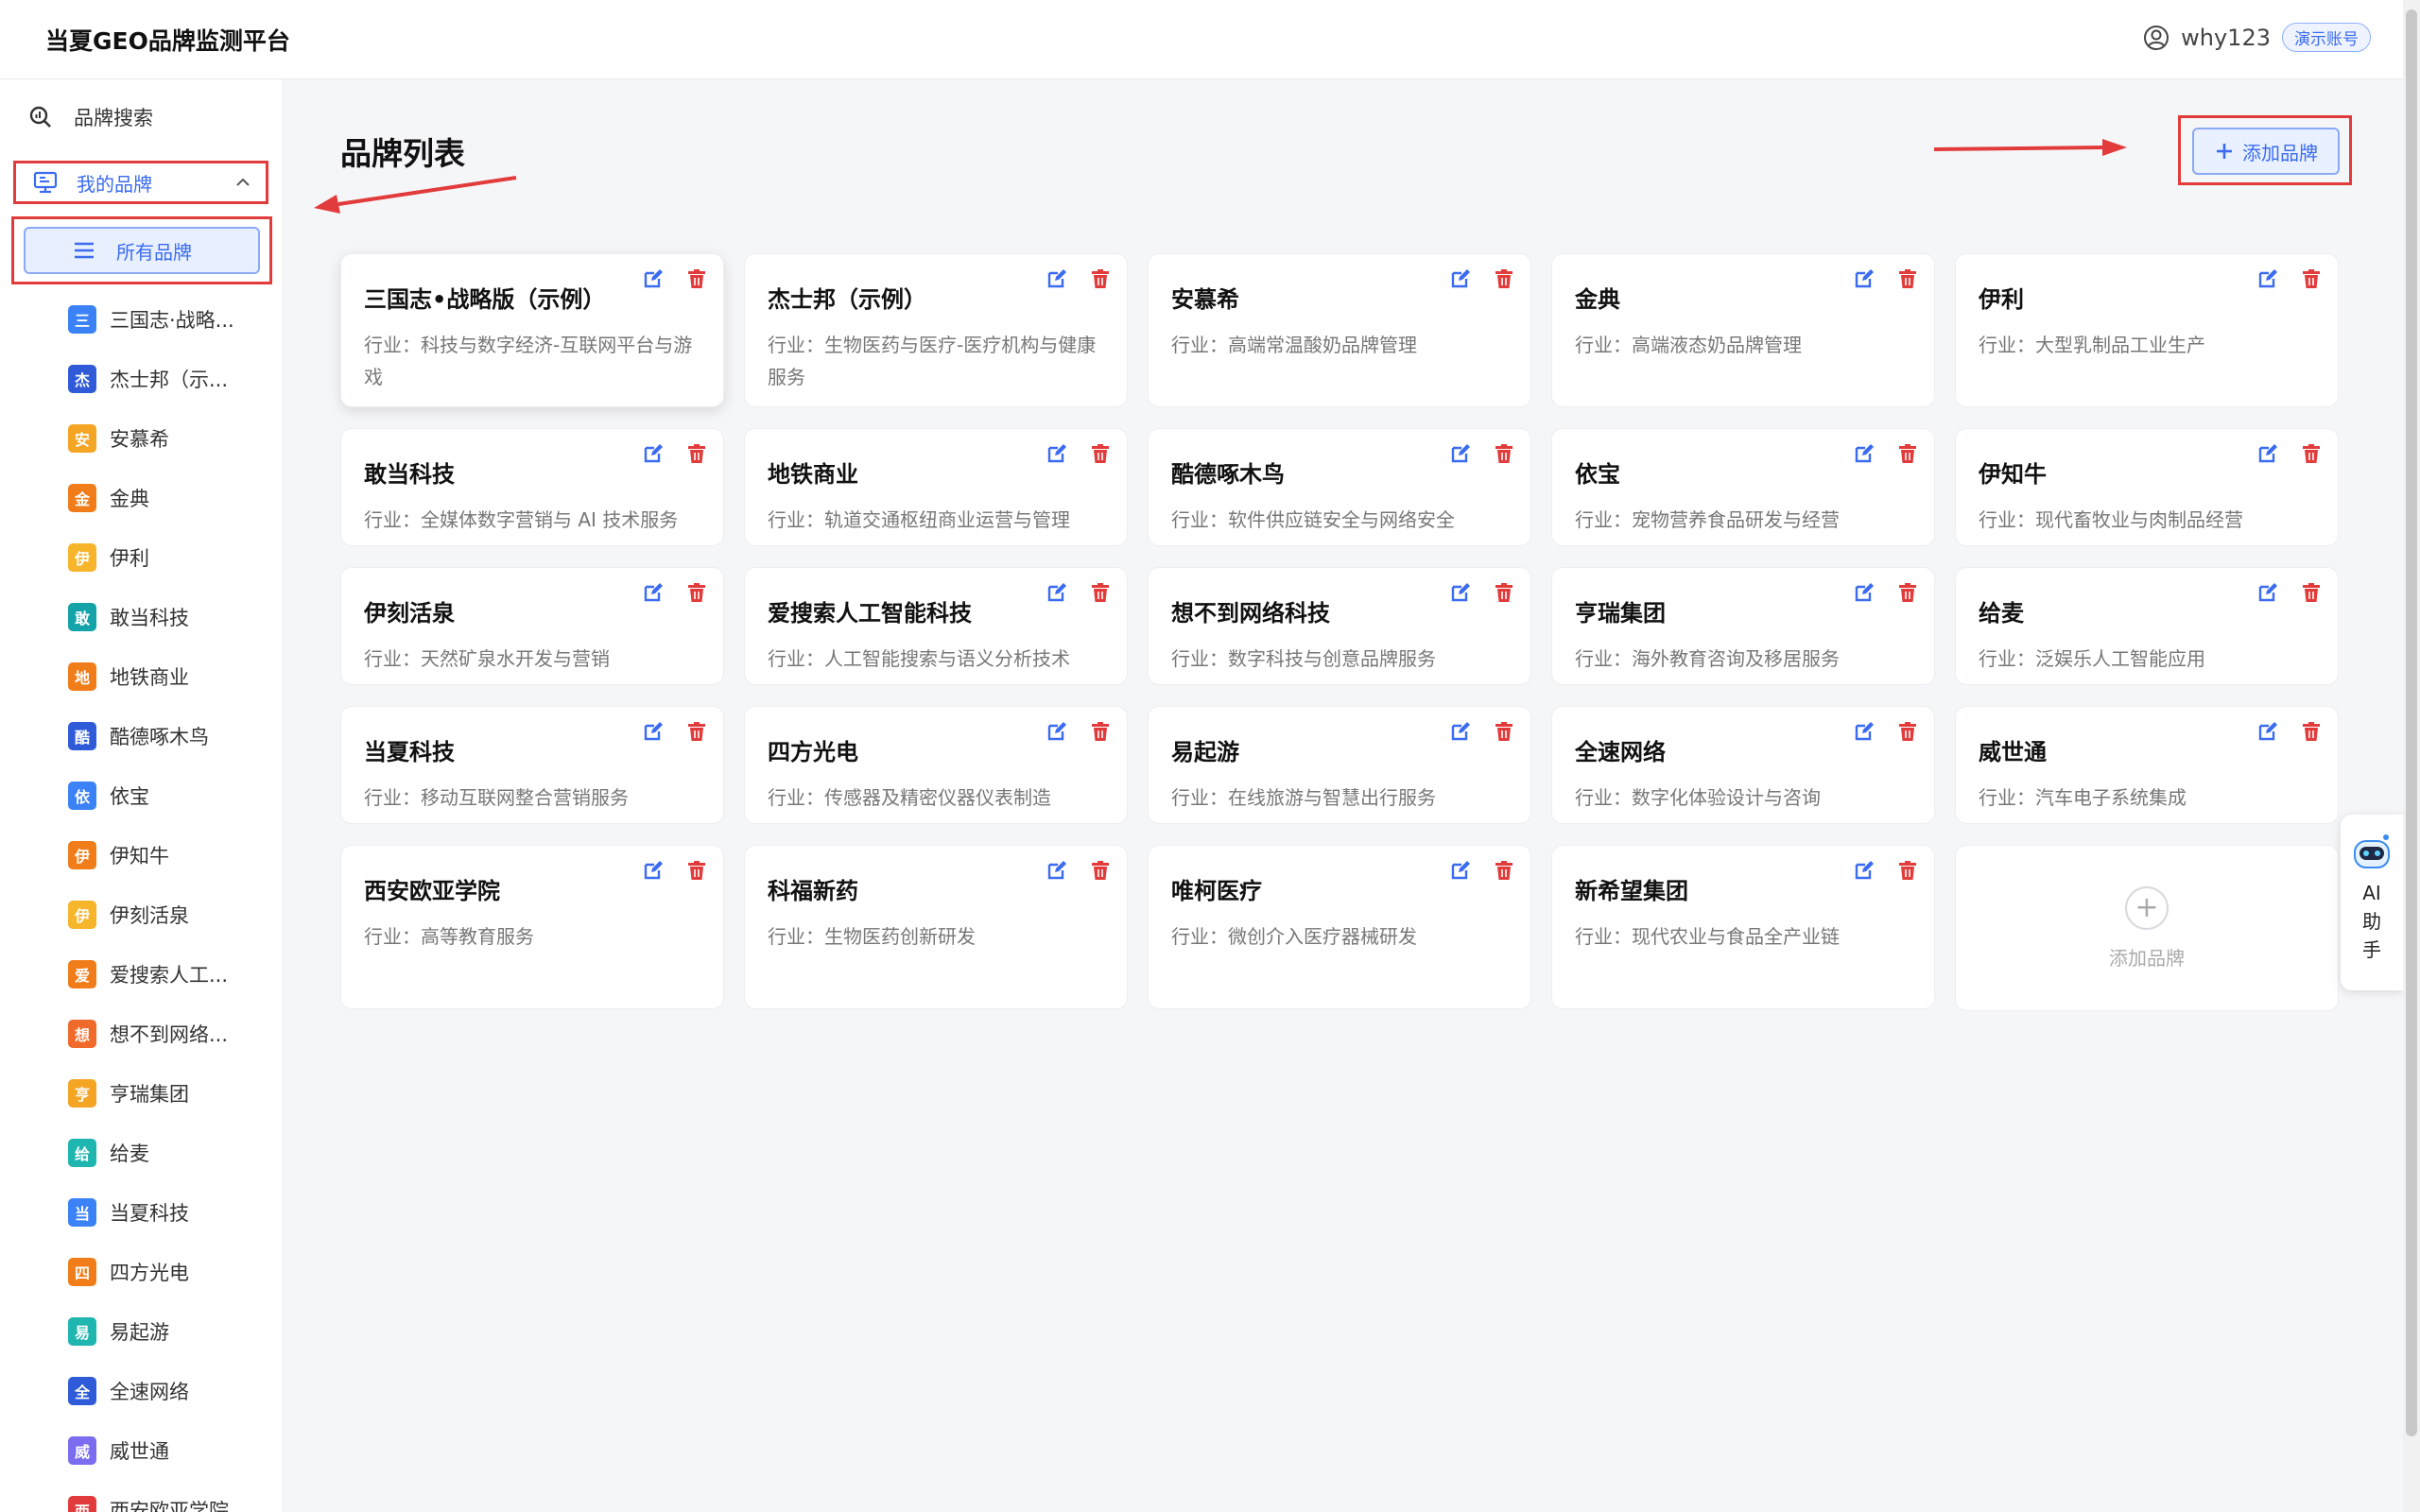 This screenshot has width=2420, height=1512. What do you see at coordinates (1743, 927) in the screenshot?
I see `brand-card: 新希望集团 行业：现代农业与食品全产业链` at bounding box center [1743, 927].